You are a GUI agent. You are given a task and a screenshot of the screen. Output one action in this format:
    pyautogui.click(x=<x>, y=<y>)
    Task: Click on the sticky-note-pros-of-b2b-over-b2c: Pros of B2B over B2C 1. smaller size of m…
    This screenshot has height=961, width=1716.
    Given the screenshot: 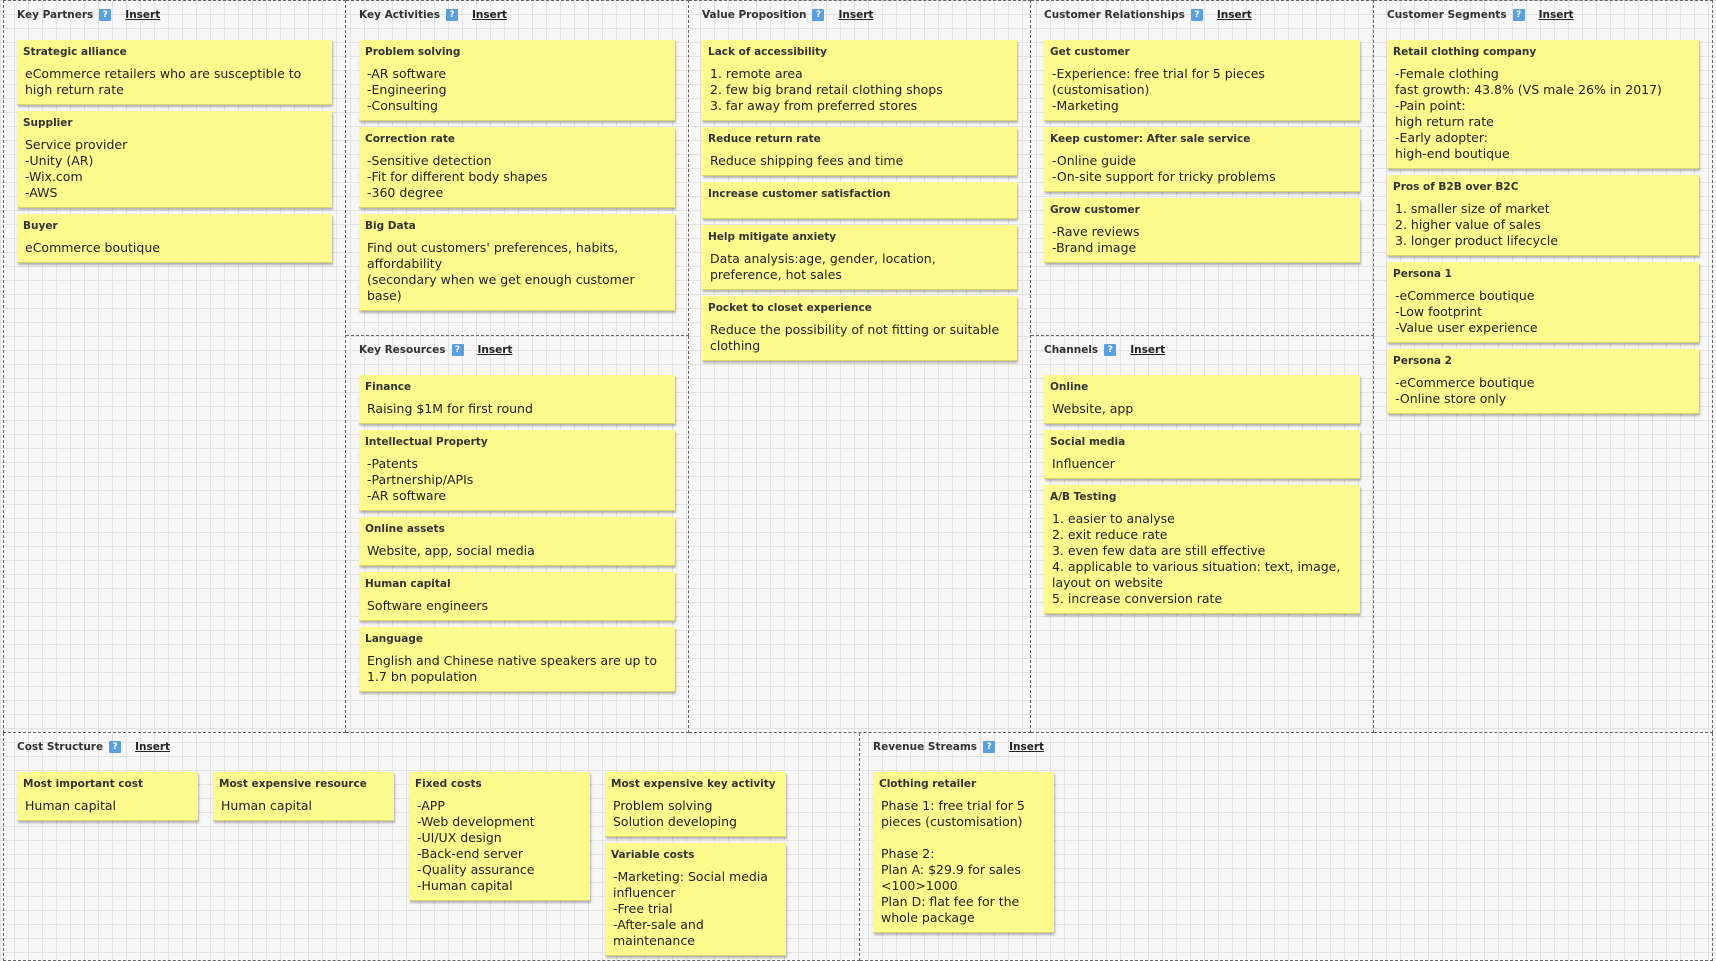 What is the action you would take?
    pyautogui.click(x=1543, y=215)
    